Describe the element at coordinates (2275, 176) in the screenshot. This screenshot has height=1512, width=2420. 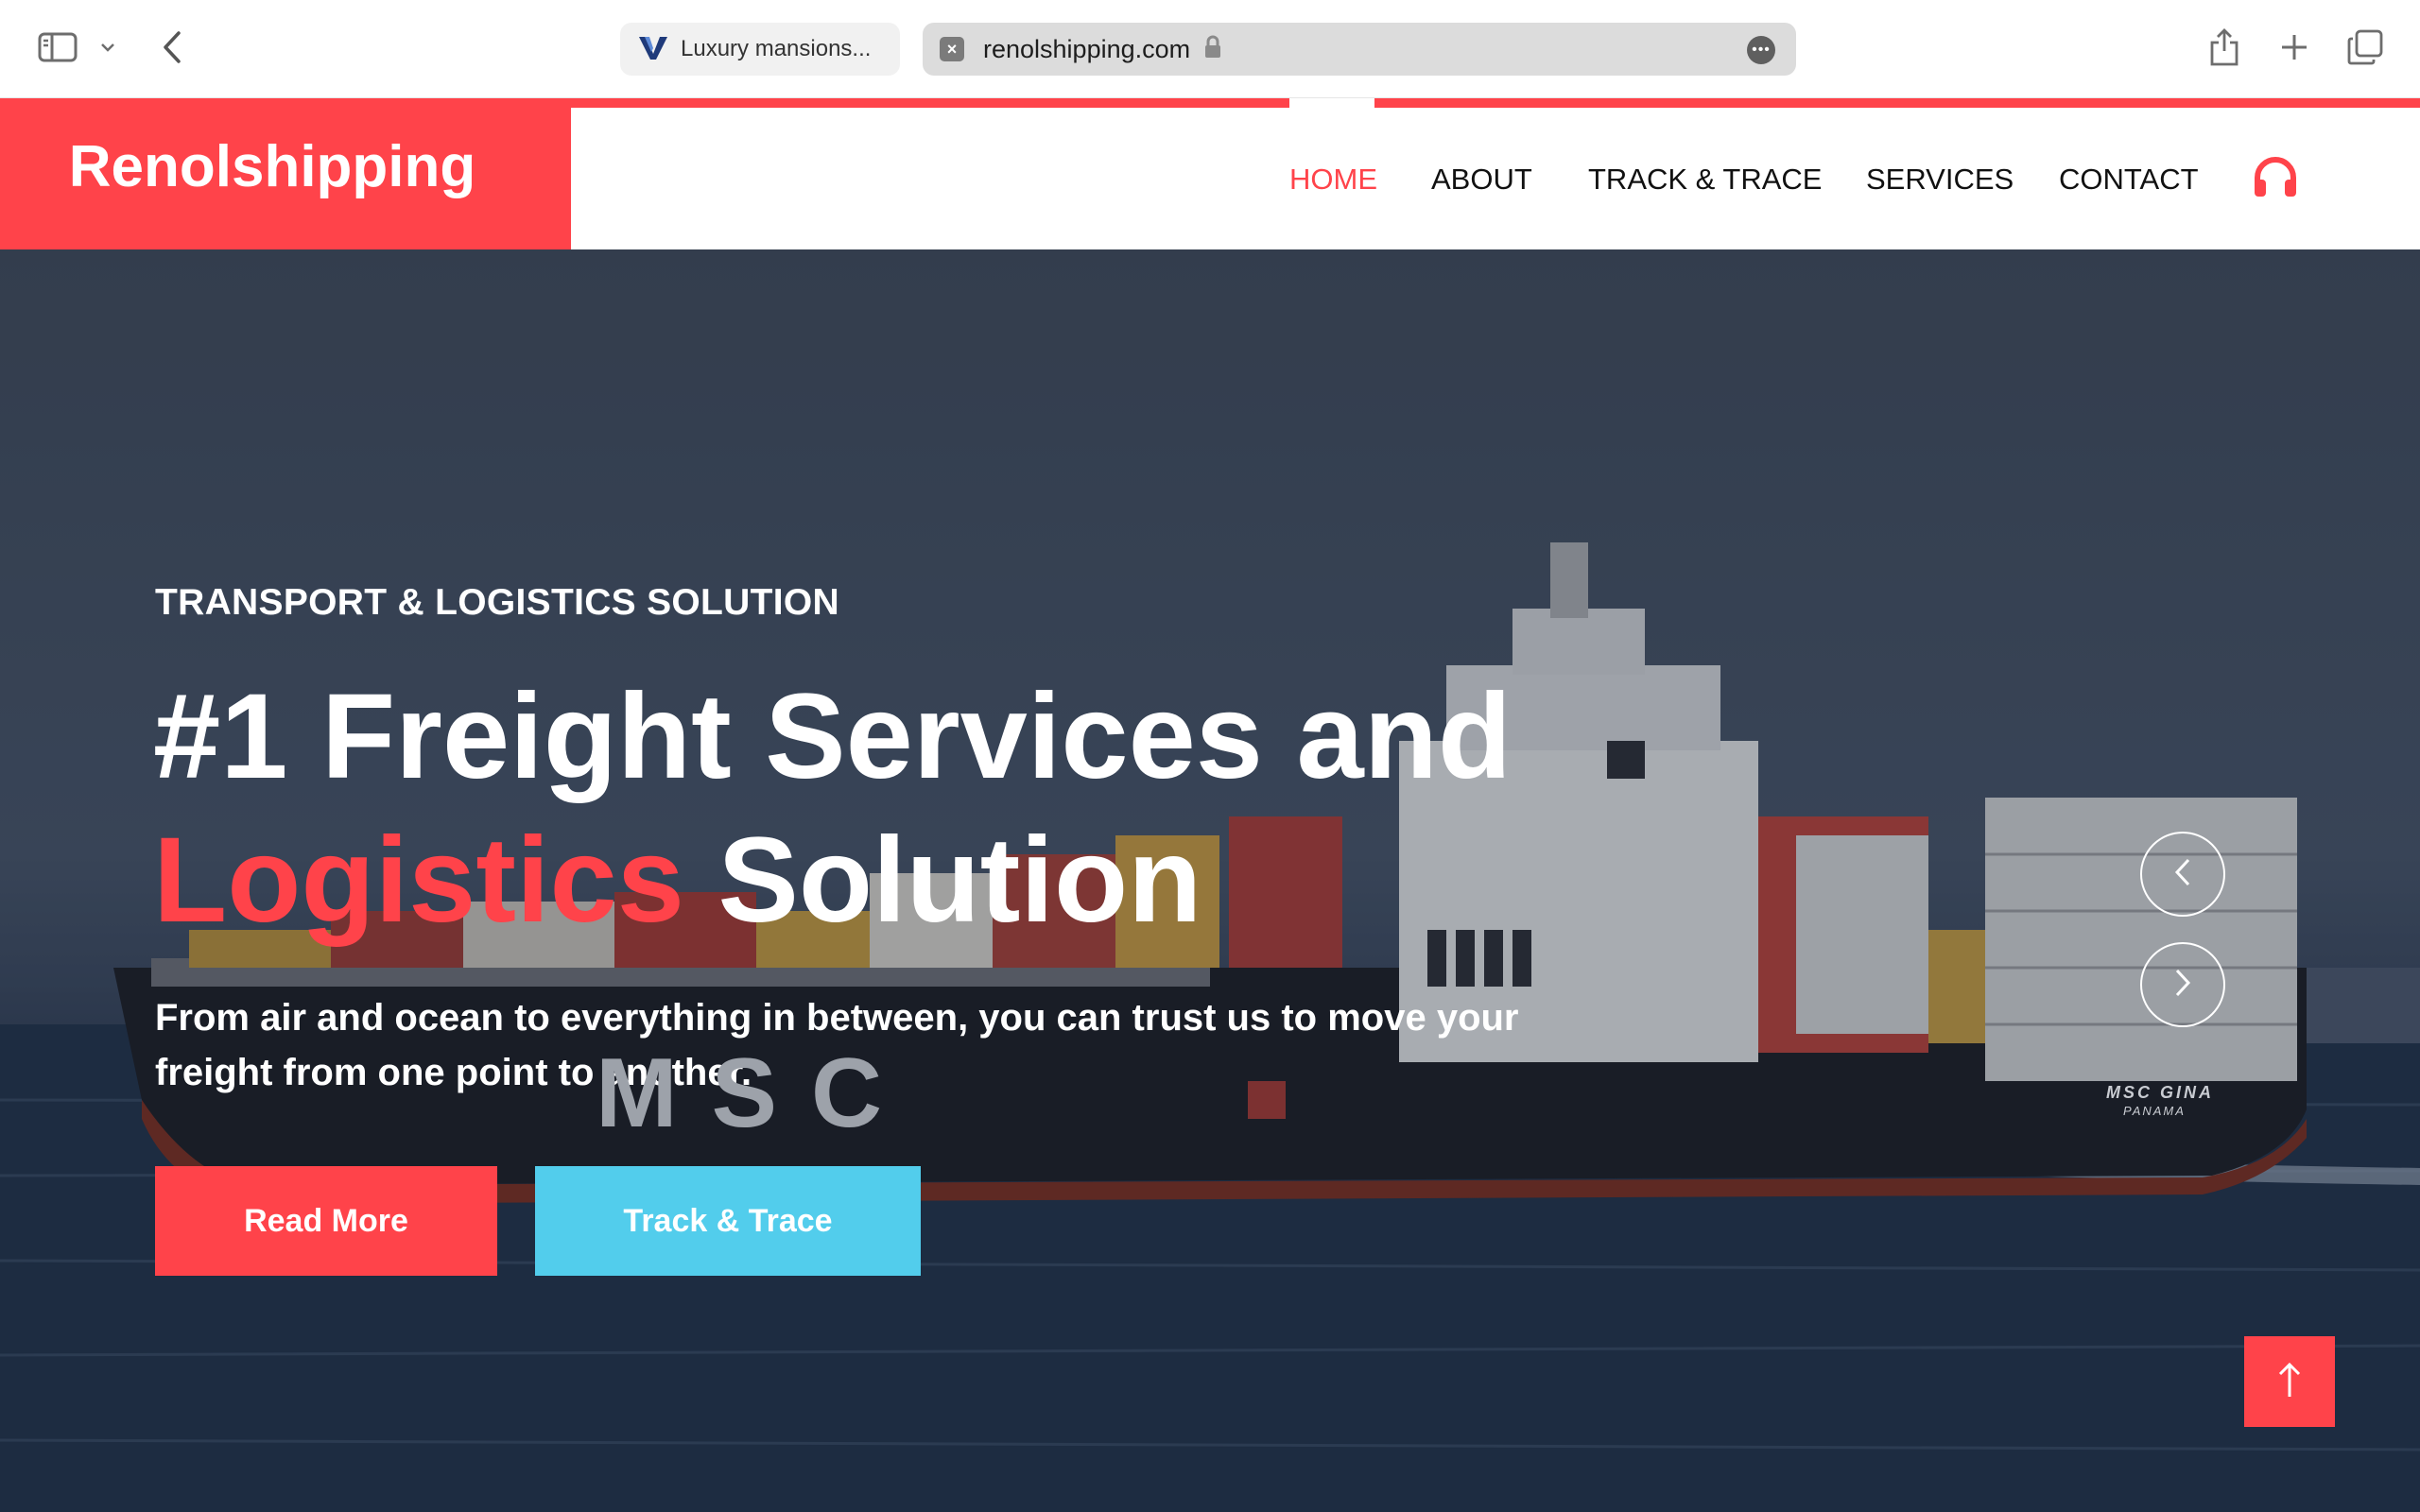
I see `headphones-icon` at that location.